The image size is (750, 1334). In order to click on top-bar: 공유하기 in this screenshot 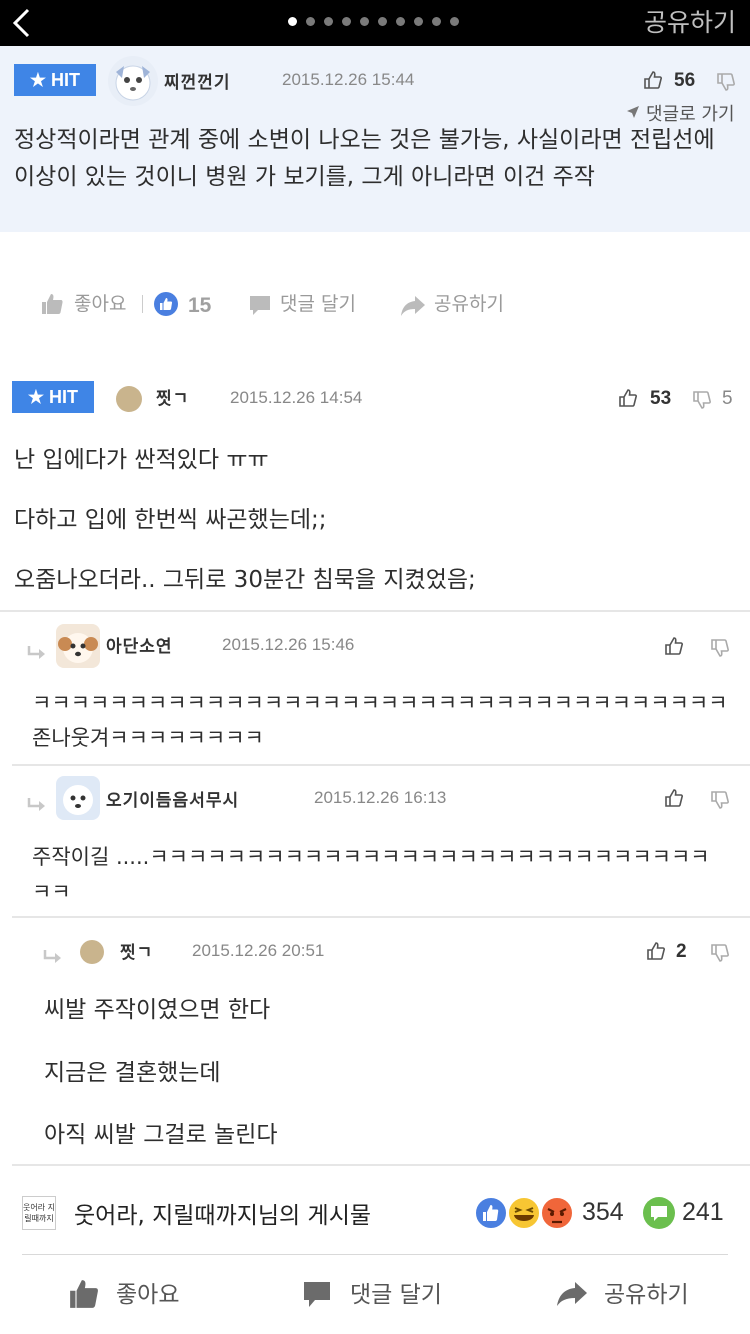, I will do `click(375, 23)`.